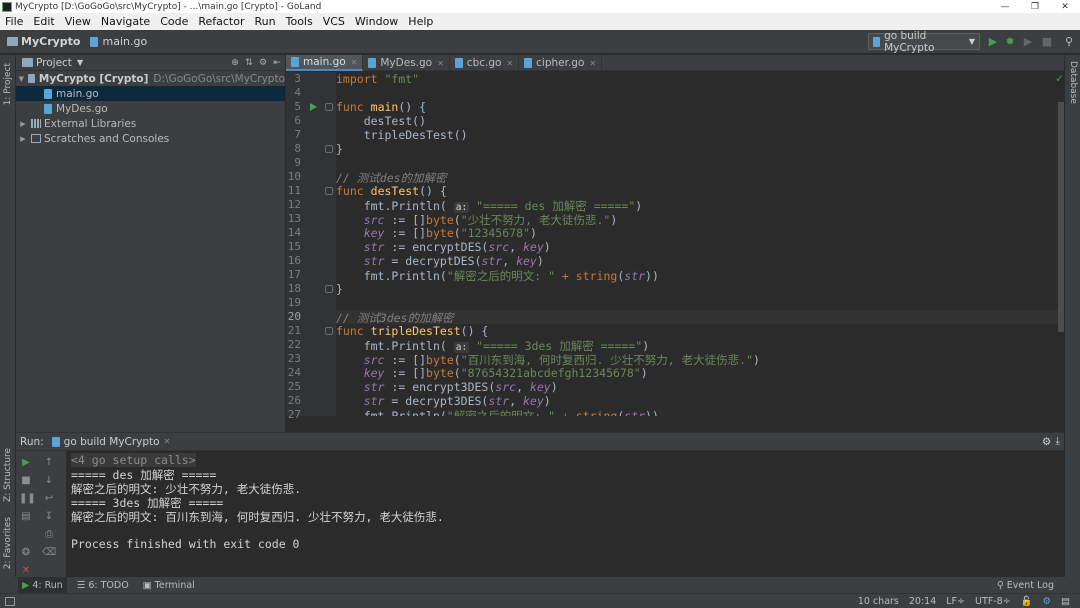 This screenshot has width=1080, height=608. I want to click on tree-item-mydes-go: MyDes.go, so click(150, 108).